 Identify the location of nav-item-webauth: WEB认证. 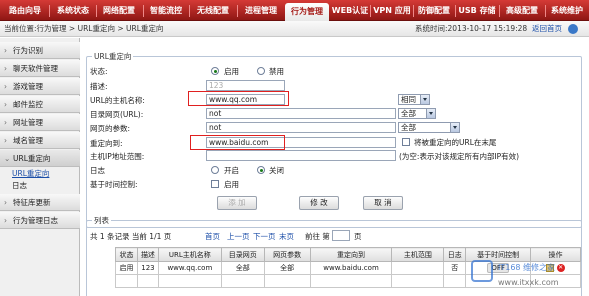
(350, 10).